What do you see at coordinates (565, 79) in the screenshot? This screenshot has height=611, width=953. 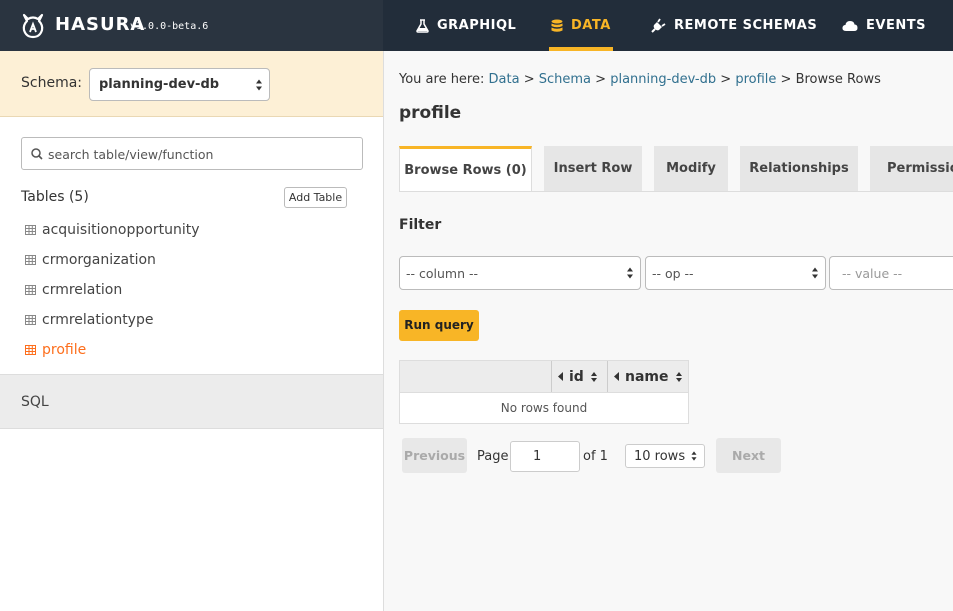 I see `breadcrumb-schema: Schema` at bounding box center [565, 79].